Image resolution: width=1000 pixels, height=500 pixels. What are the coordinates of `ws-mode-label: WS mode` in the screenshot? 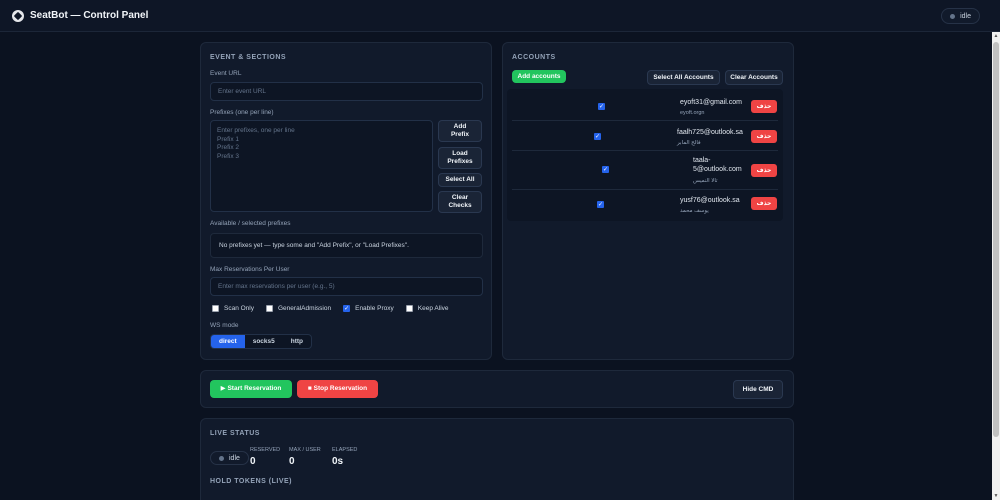 It's located at (224, 325).